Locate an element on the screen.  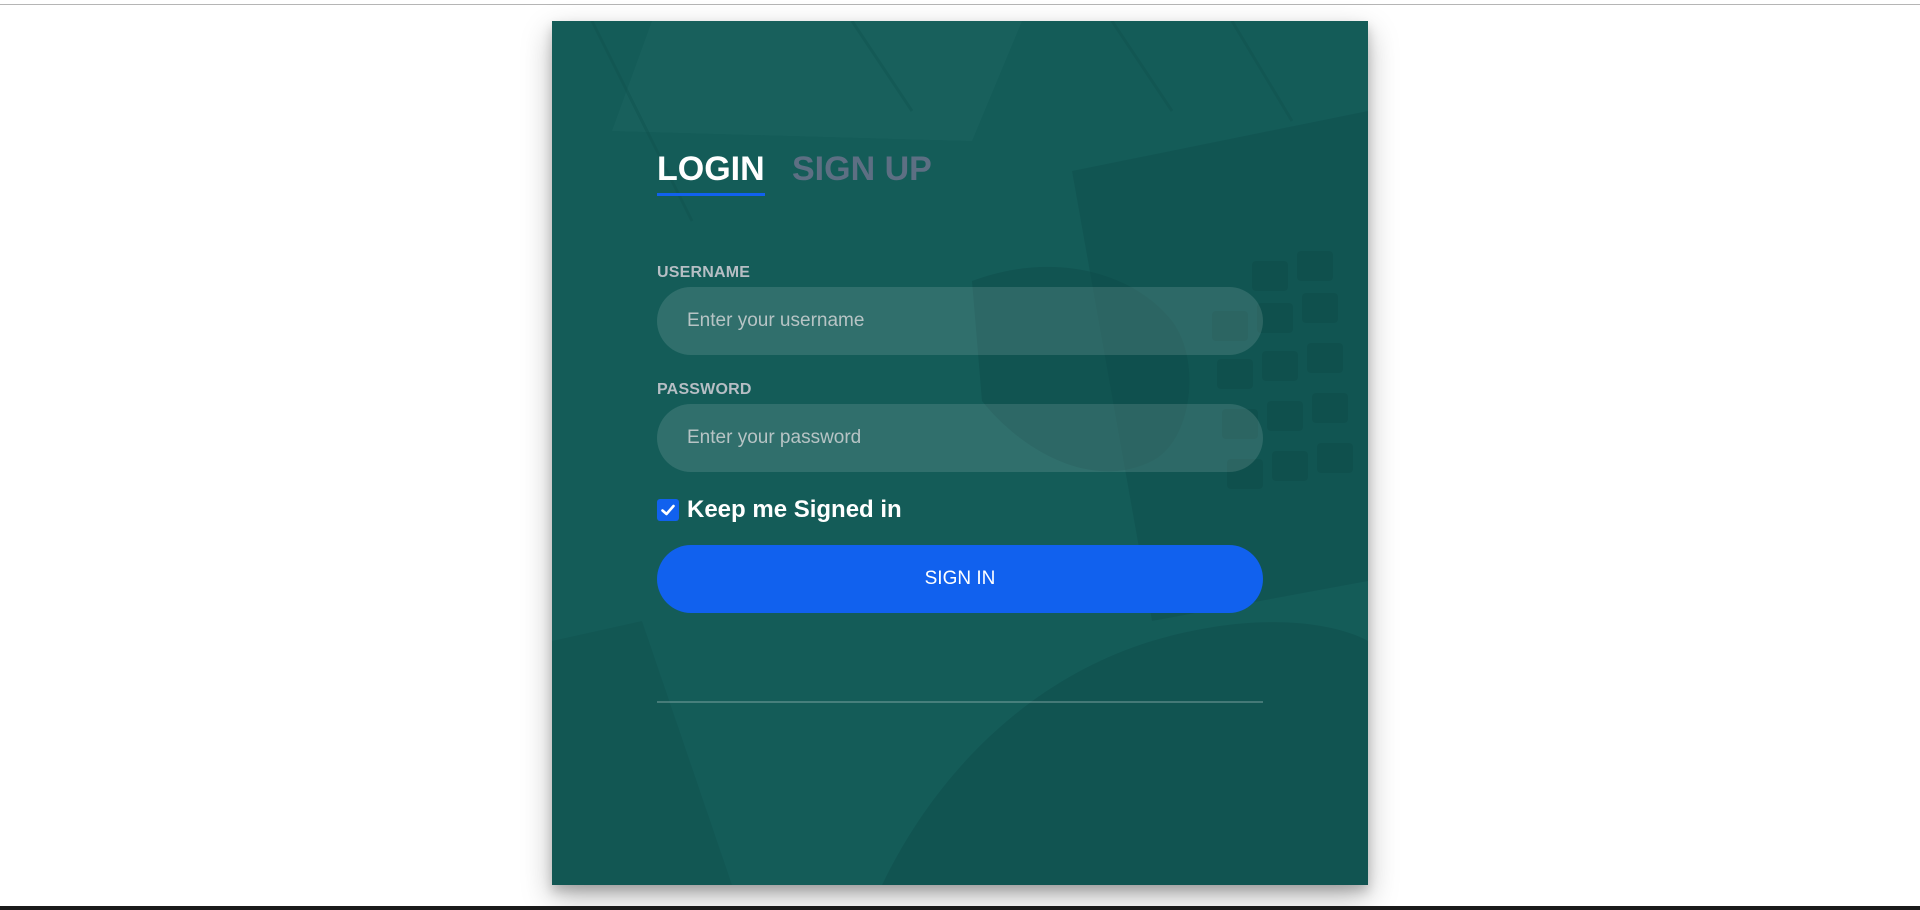
keep-signed-in-checkbox is located at coordinates (668, 510).